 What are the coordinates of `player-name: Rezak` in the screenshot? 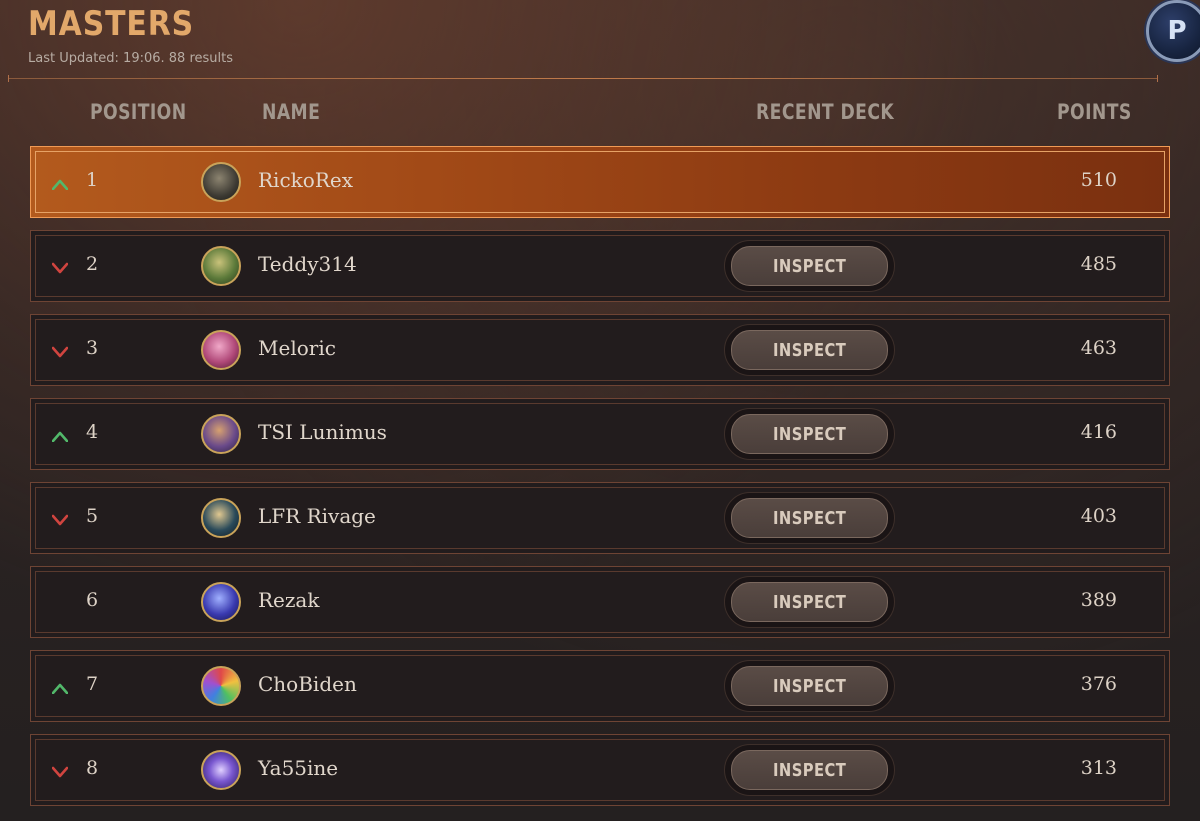 It's located at (289, 600).